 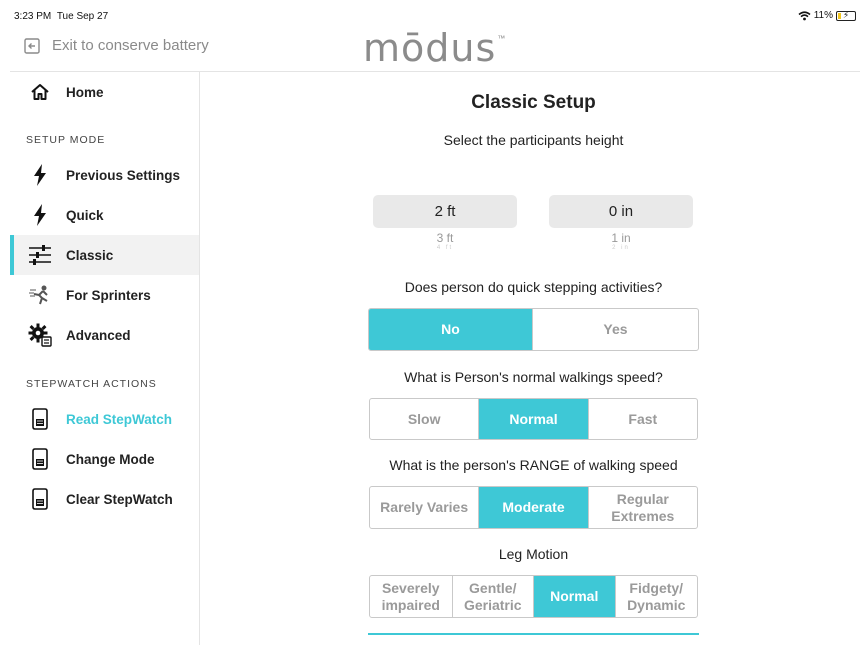 What do you see at coordinates (435, 17) in the screenshot?
I see `status-bar: 3:23 PM Tue Sep 27 11% ⚡` at bounding box center [435, 17].